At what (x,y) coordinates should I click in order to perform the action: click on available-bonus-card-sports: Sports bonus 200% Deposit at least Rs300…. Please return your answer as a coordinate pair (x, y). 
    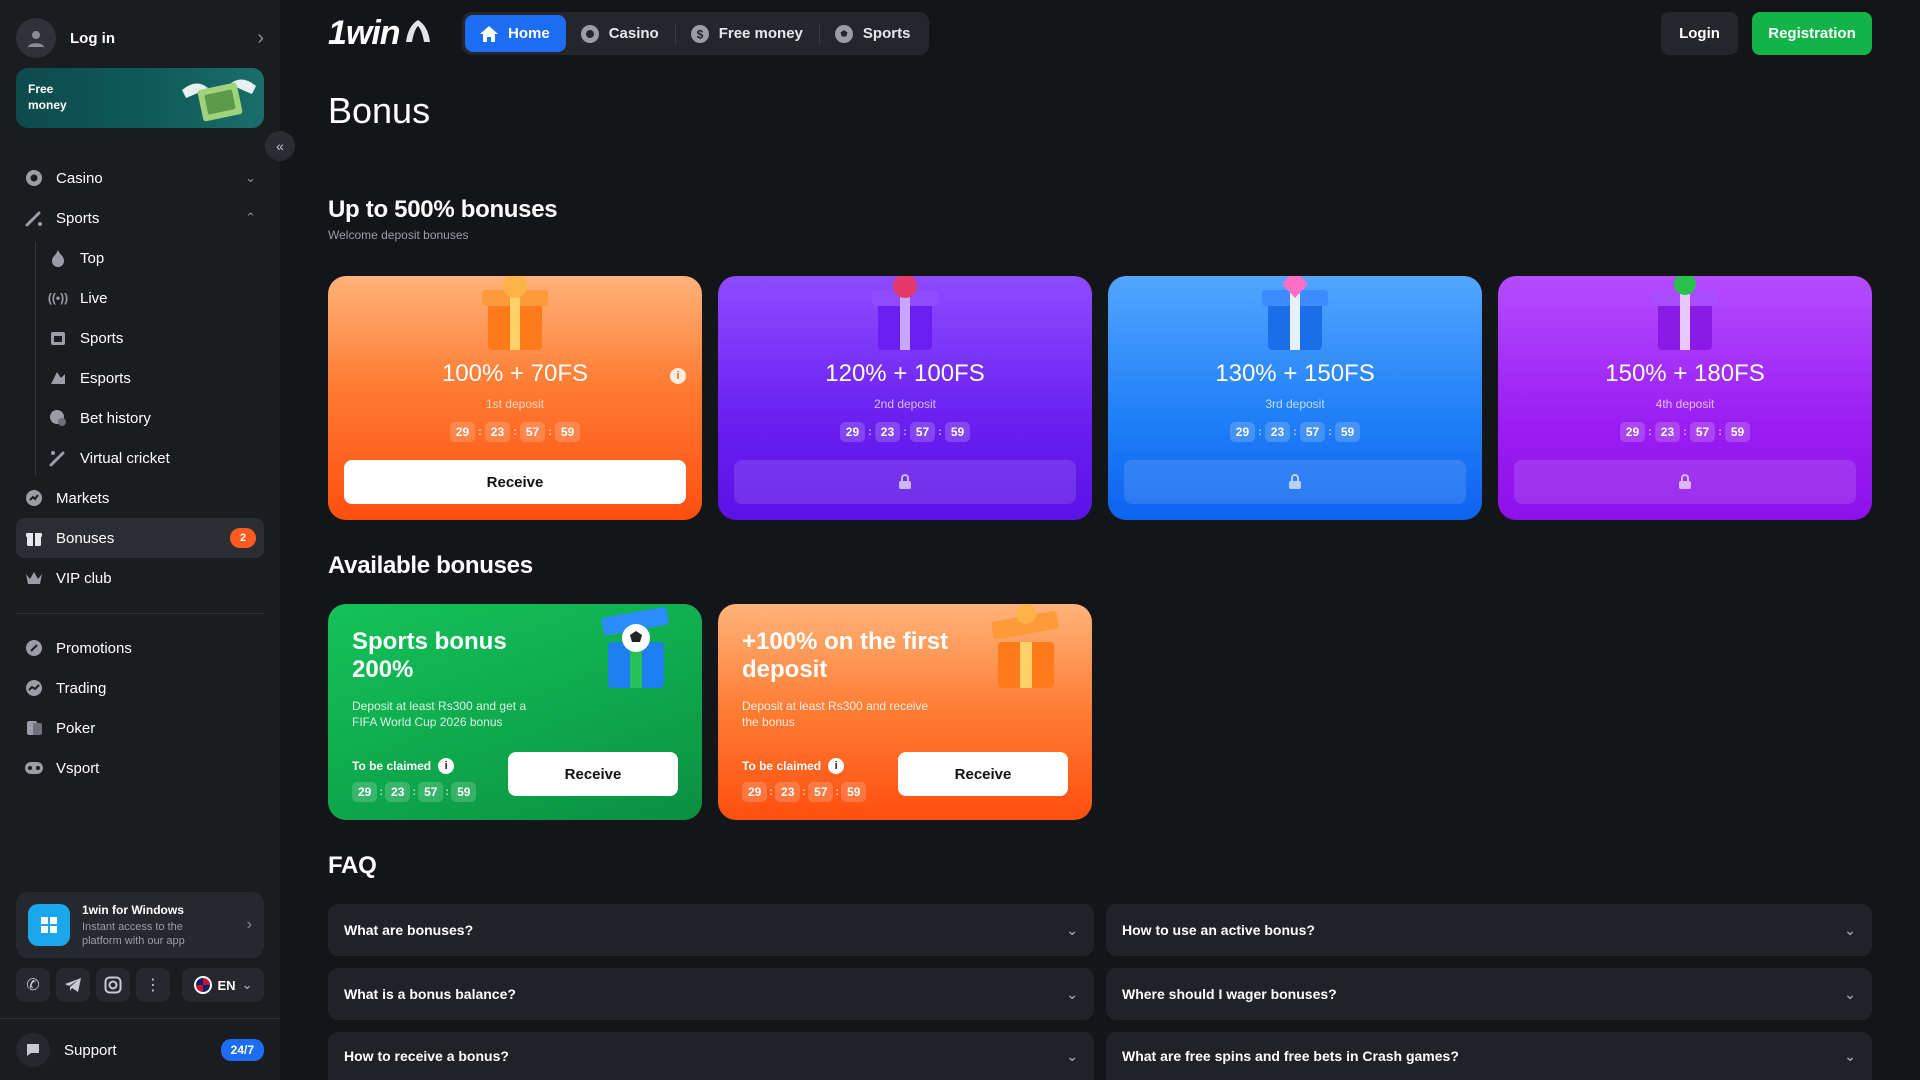
    Looking at the image, I should click on (515, 712).